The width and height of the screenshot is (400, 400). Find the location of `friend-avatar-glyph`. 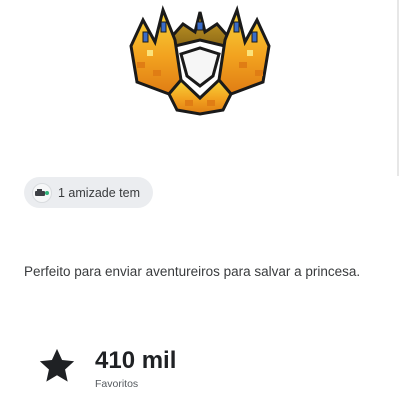

friend-avatar-glyph is located at coordinates (42, 192).